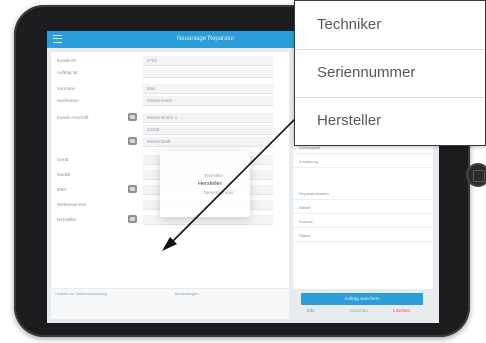  Describe the element at coordinates (349, 120) in the screenshot. I see `callout-option-label: Hersteller` at that location.